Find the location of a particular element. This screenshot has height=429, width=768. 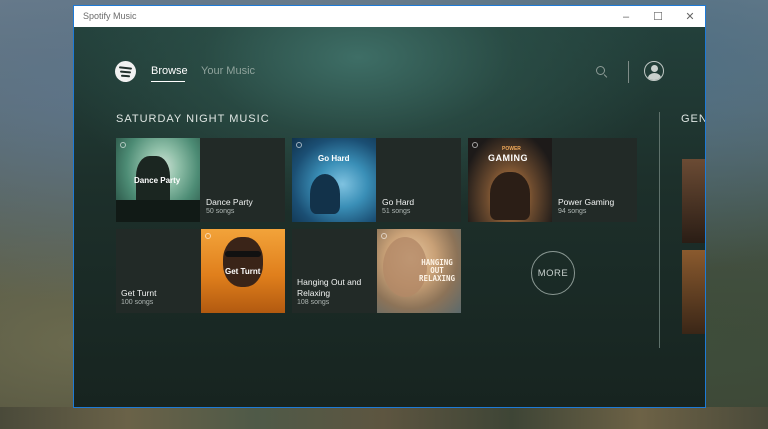

playlist-name: Power Gaming is located at coordinates (586, 202).